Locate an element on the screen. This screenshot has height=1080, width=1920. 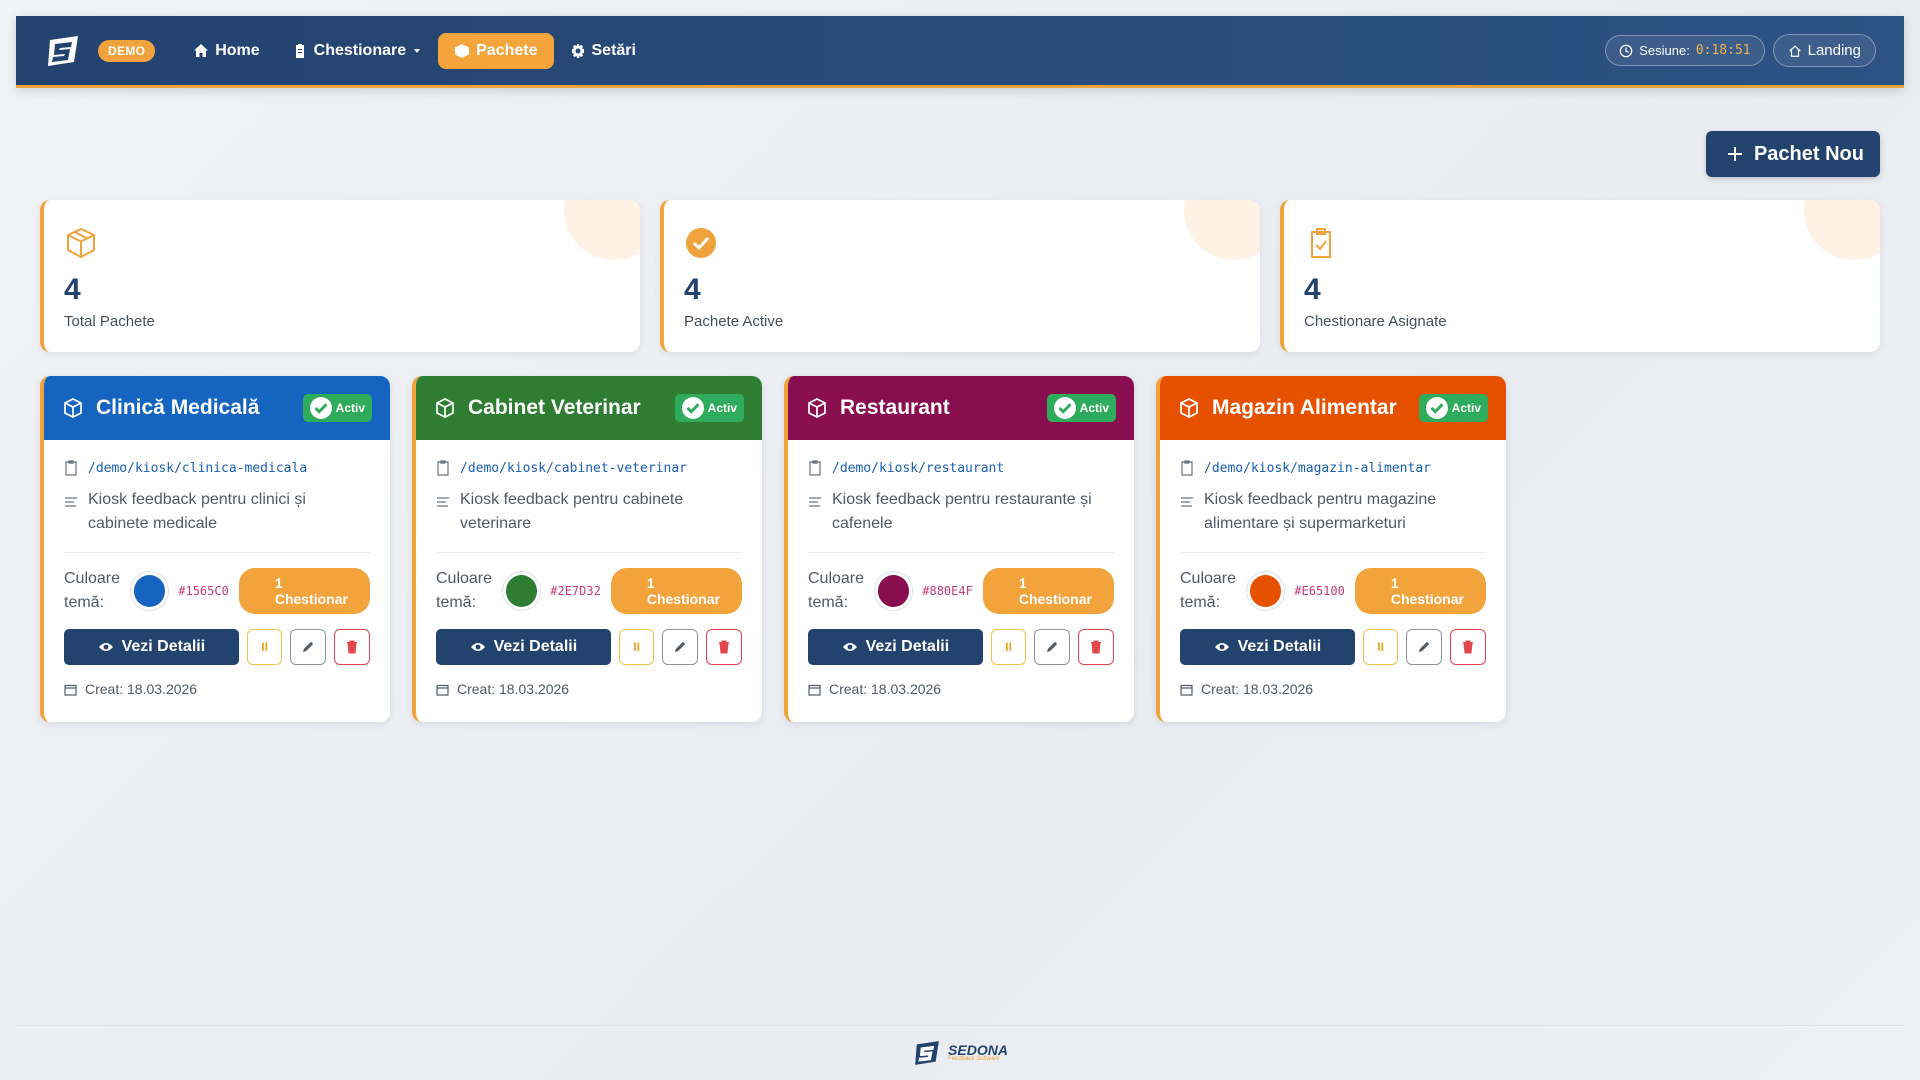
nav-setari-label: Setări is located at coordinates (613, 50).